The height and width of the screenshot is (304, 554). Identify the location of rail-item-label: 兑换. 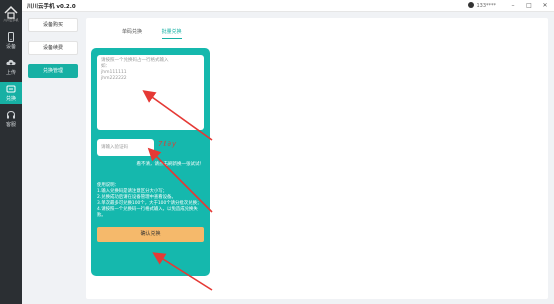
(10, 99).